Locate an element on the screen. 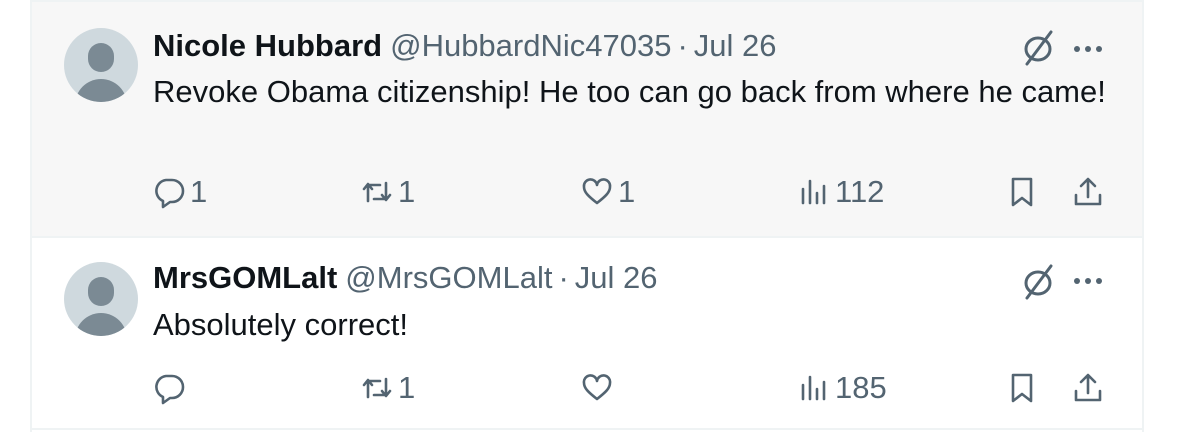 This screenshot has height=432, width=1196. tweet-header: MrsGOMLalt @MrsGOMLalt · Jul 26 is located at coordinates (632, 278).